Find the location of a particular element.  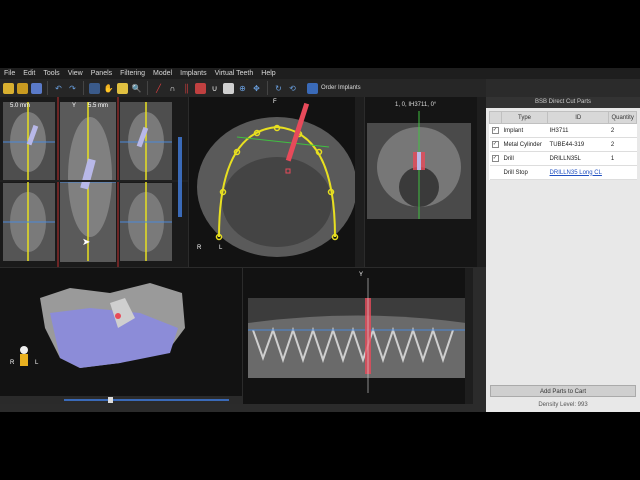

quantity-column-header: Quantity is located at coordinates (622, 117).